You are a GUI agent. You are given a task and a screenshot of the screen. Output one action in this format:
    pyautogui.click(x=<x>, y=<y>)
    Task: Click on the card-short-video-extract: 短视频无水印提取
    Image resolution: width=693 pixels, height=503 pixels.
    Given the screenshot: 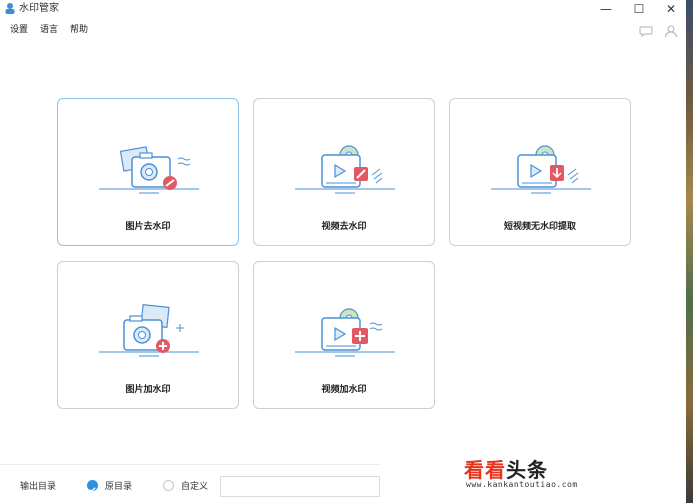 What is the action you would take?
    pyautogui.click(x=540, y=172)
    